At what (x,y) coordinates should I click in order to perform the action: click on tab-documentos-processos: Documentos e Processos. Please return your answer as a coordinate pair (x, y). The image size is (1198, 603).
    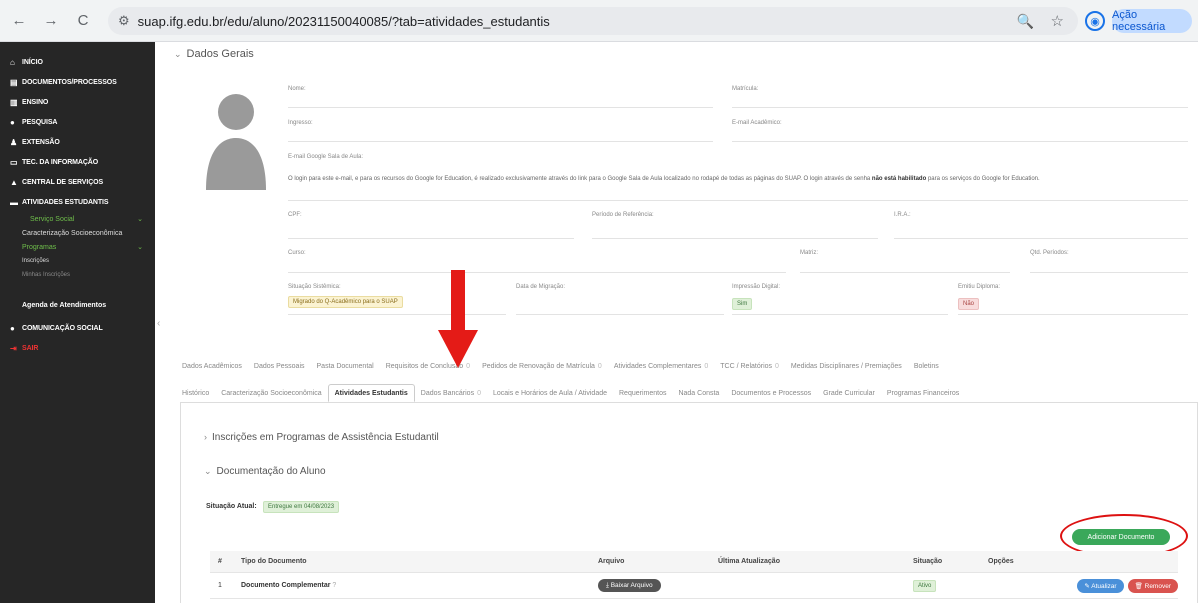
    Looking at the image, I should click on (771, 393).